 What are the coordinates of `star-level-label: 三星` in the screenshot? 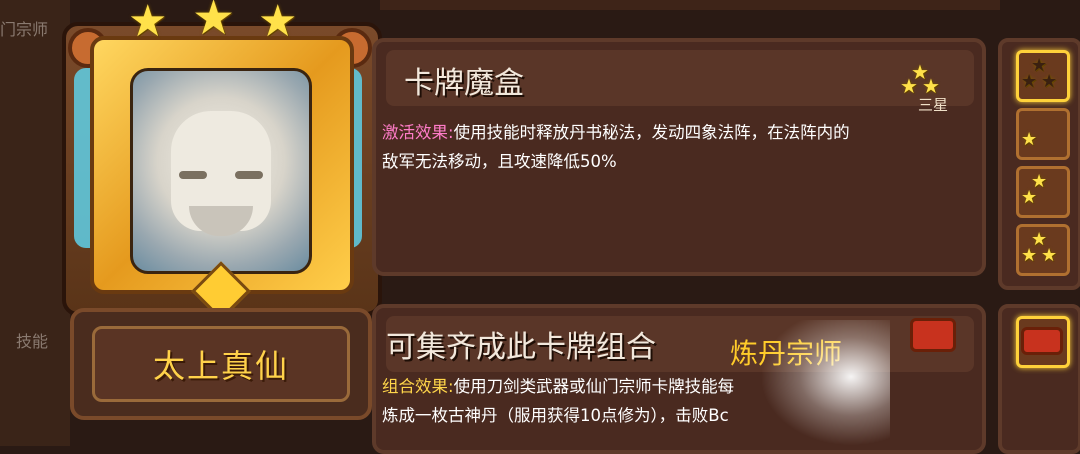 It's located at (933, 105).